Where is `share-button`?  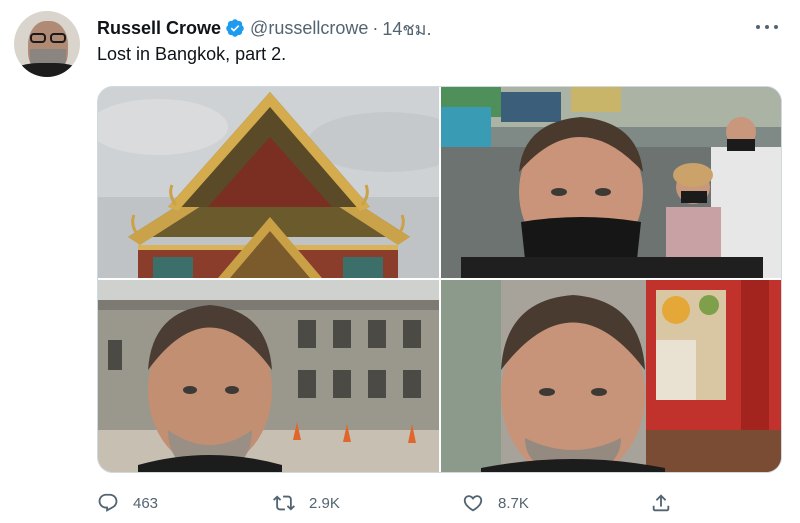
share-button is located at coordinates (661, 503).